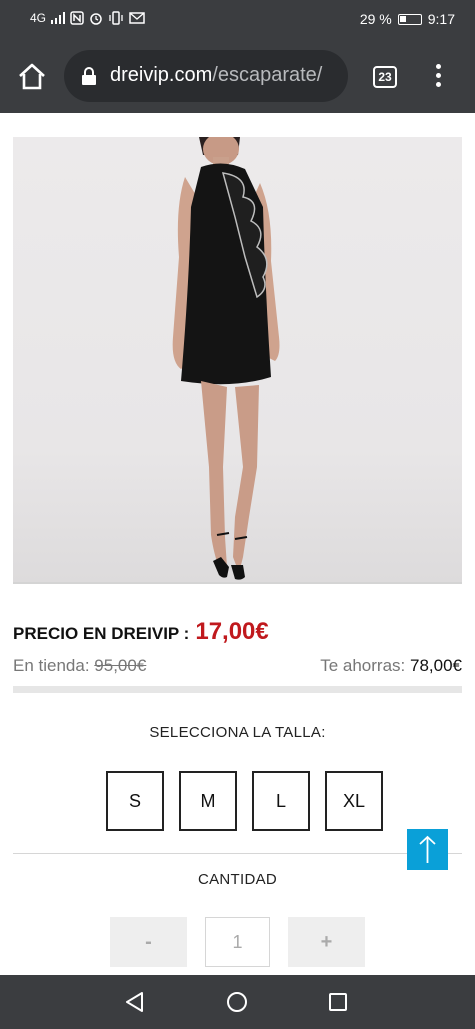  I want to click on arrow-up-icon, so click(427, 849).